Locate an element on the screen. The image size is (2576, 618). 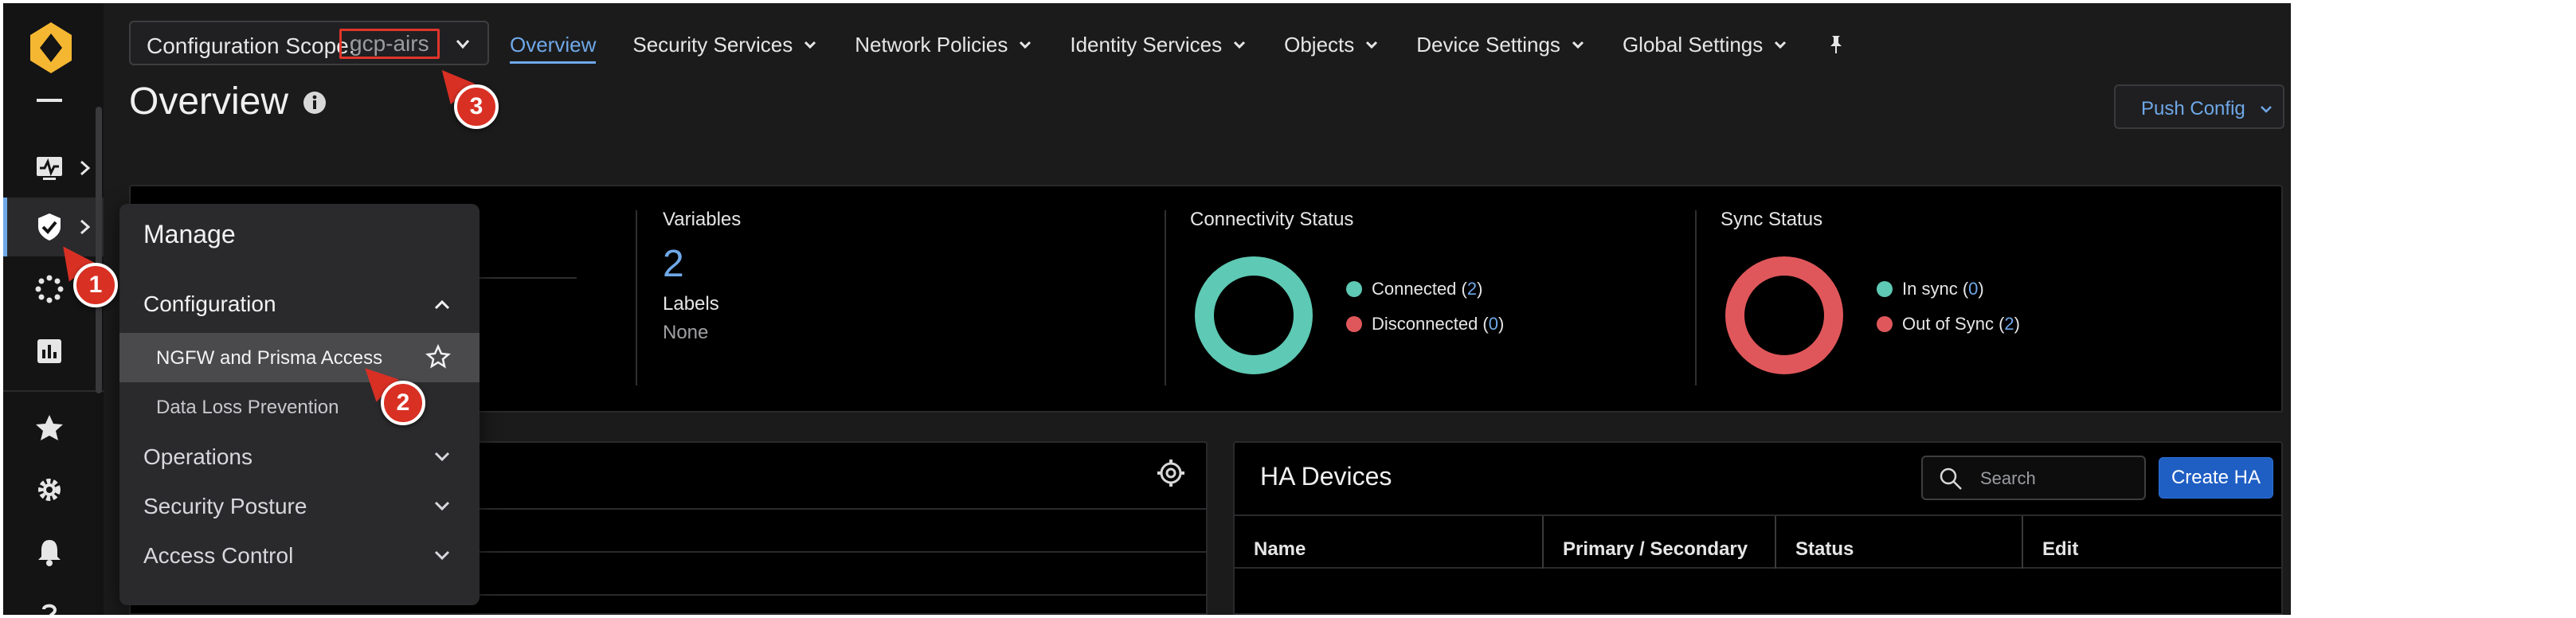
legend-disconnected: Disconnected (0) is located at coordinates (1425, 324).